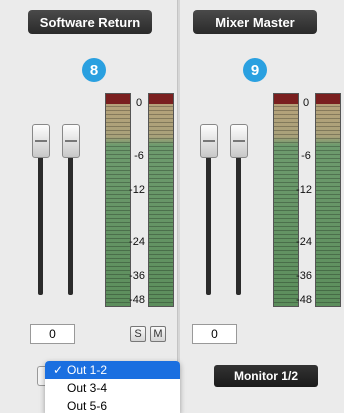  I want to click on callout-badge: 8, so click(94, 70).